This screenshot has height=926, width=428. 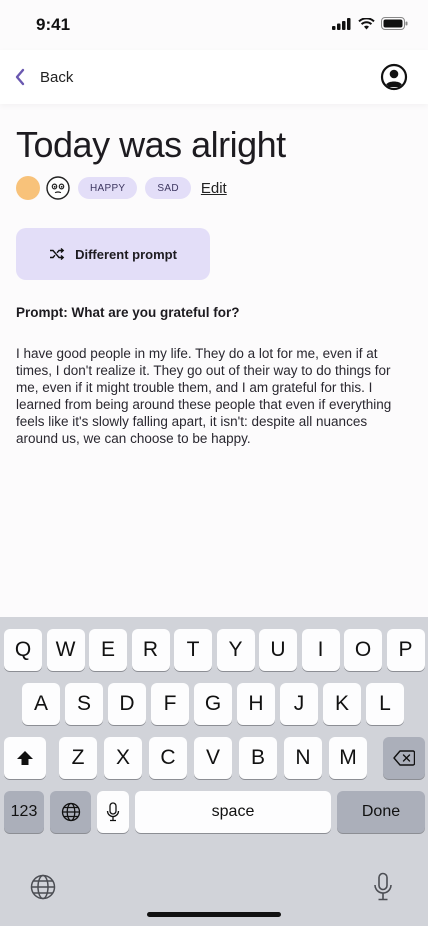 What do you see at coordinates (23, 650) in the screenshot?
I see `key-q: Q` at bounding box center [23, 650].